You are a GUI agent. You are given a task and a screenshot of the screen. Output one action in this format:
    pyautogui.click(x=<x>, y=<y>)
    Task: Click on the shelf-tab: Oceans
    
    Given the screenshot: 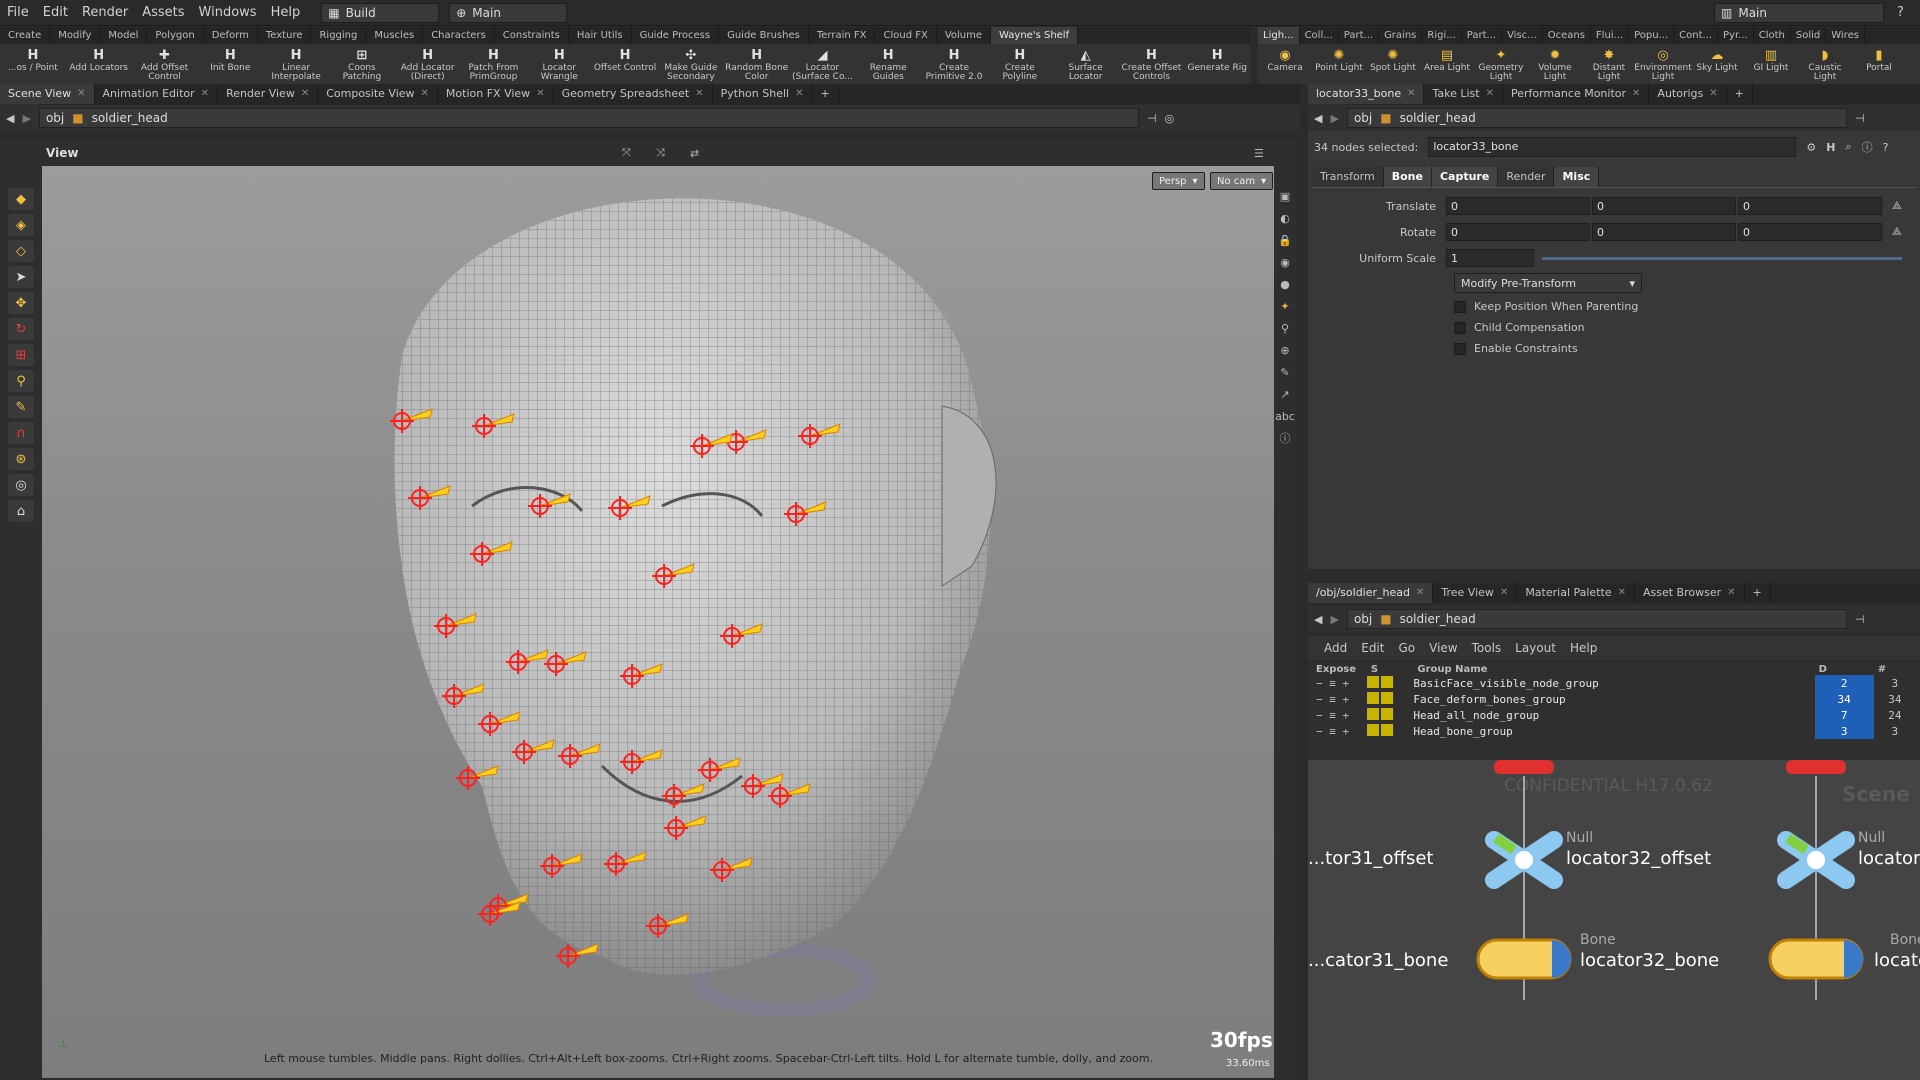 What is the action you would take?
    pyautogui.click(x=1567, y=35)
    